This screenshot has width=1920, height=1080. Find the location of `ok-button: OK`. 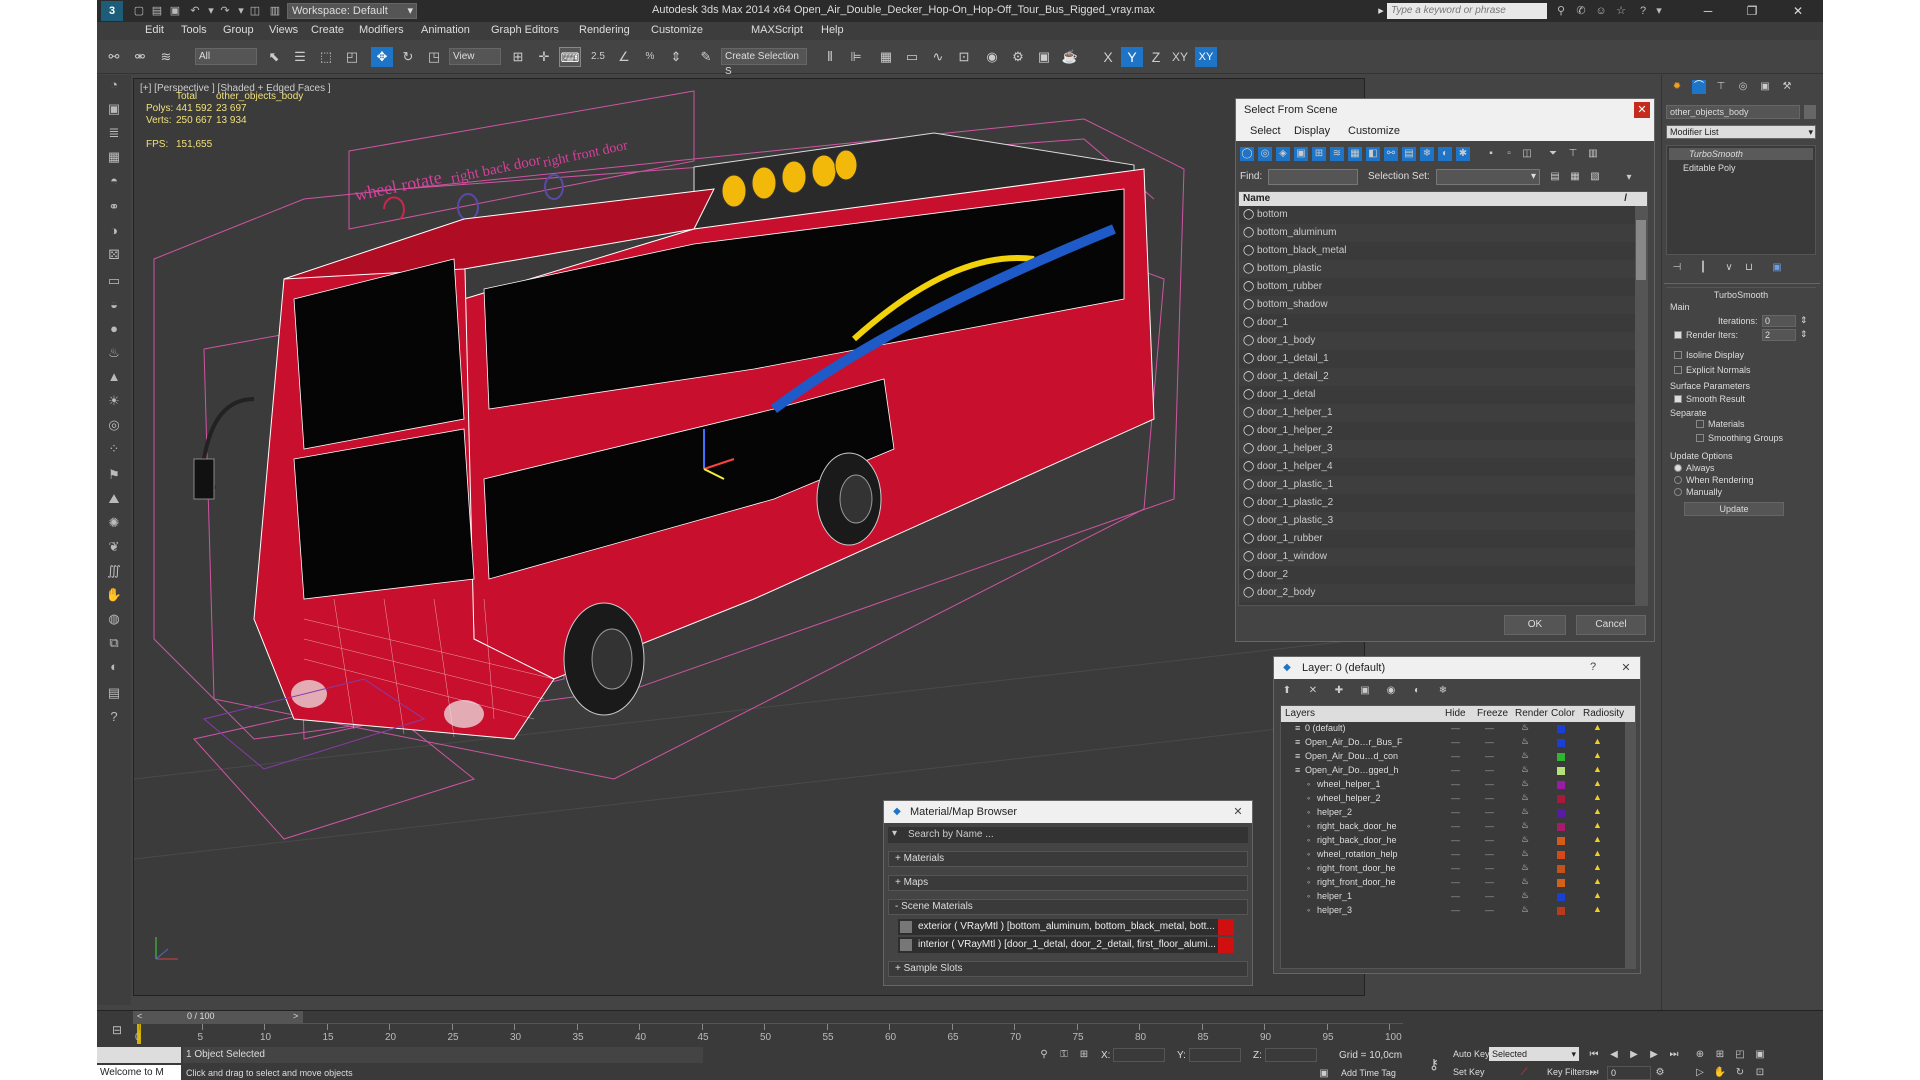

ok-button: OK is located at coordinates (1535, 625).